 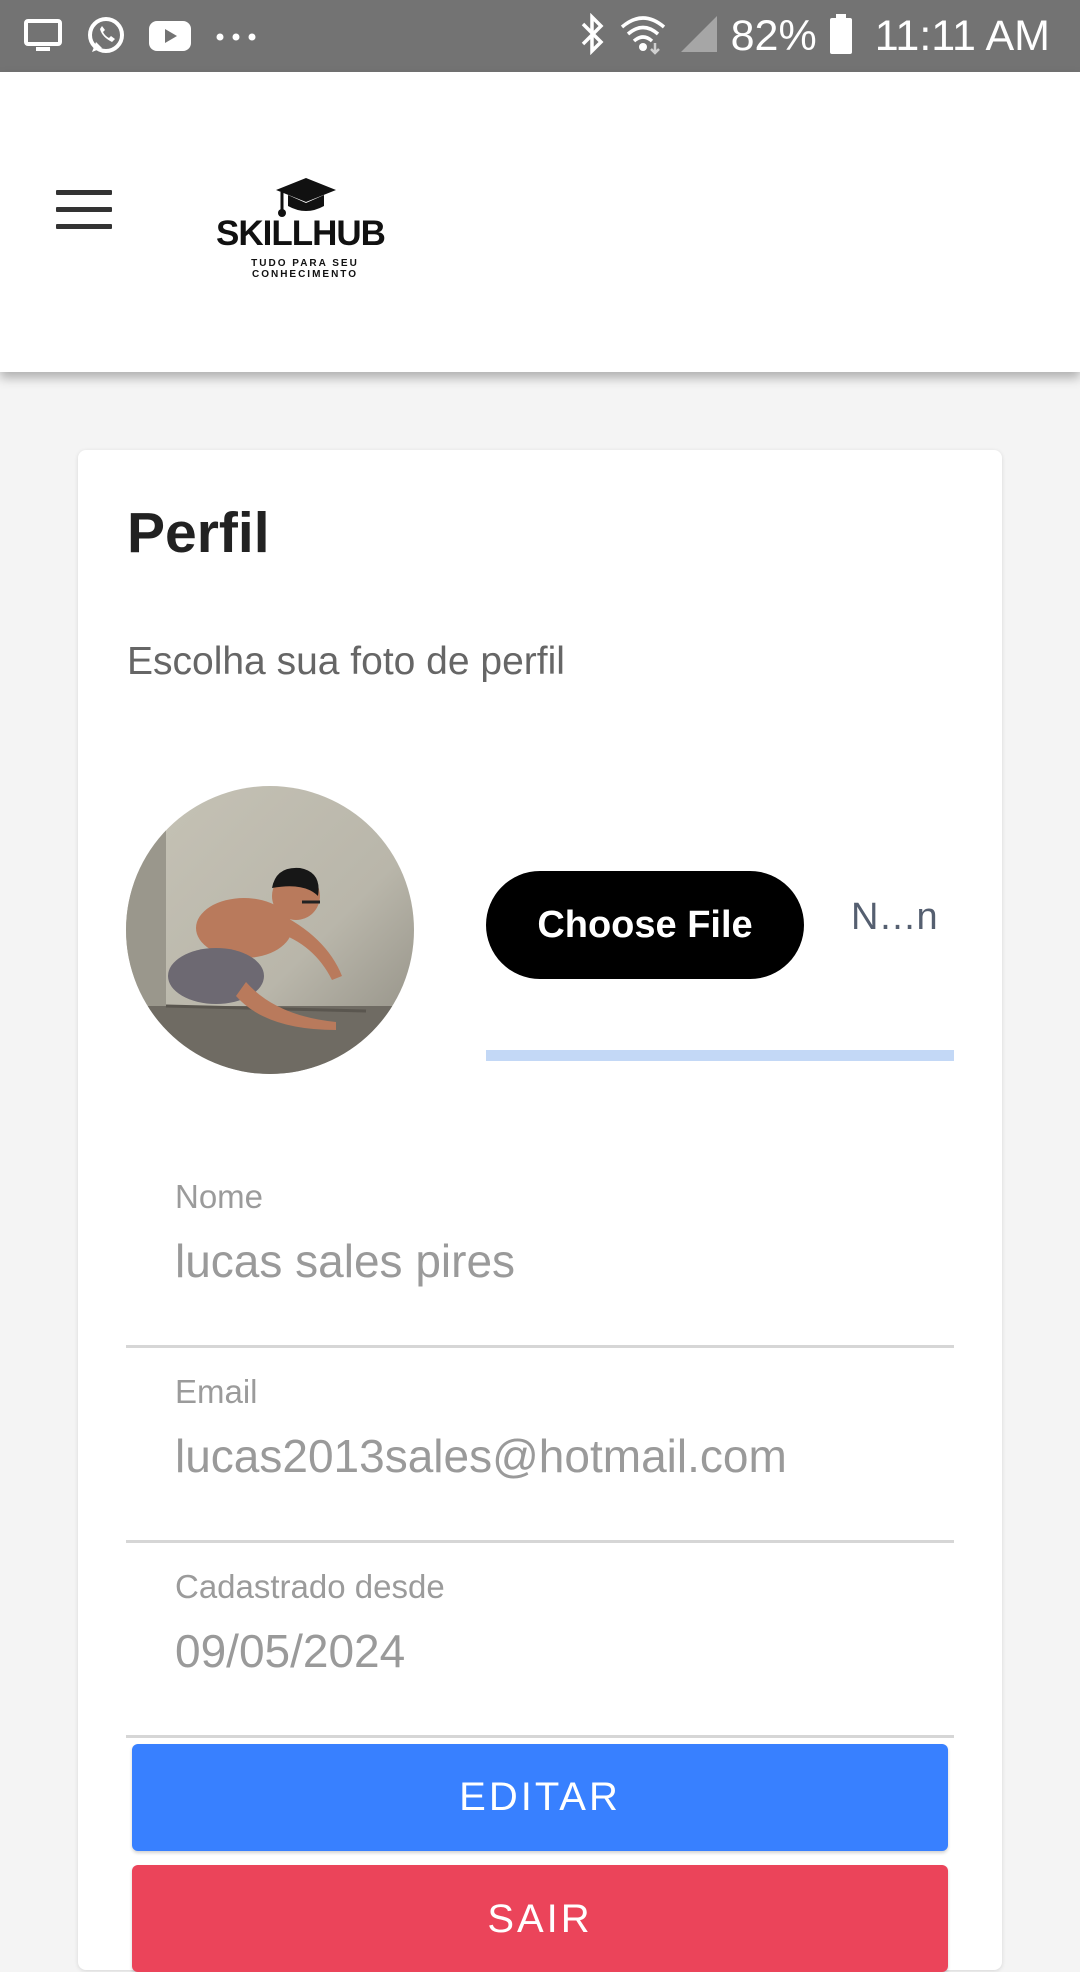 I want to click on email-field-input, so click(x=560, y=1456).